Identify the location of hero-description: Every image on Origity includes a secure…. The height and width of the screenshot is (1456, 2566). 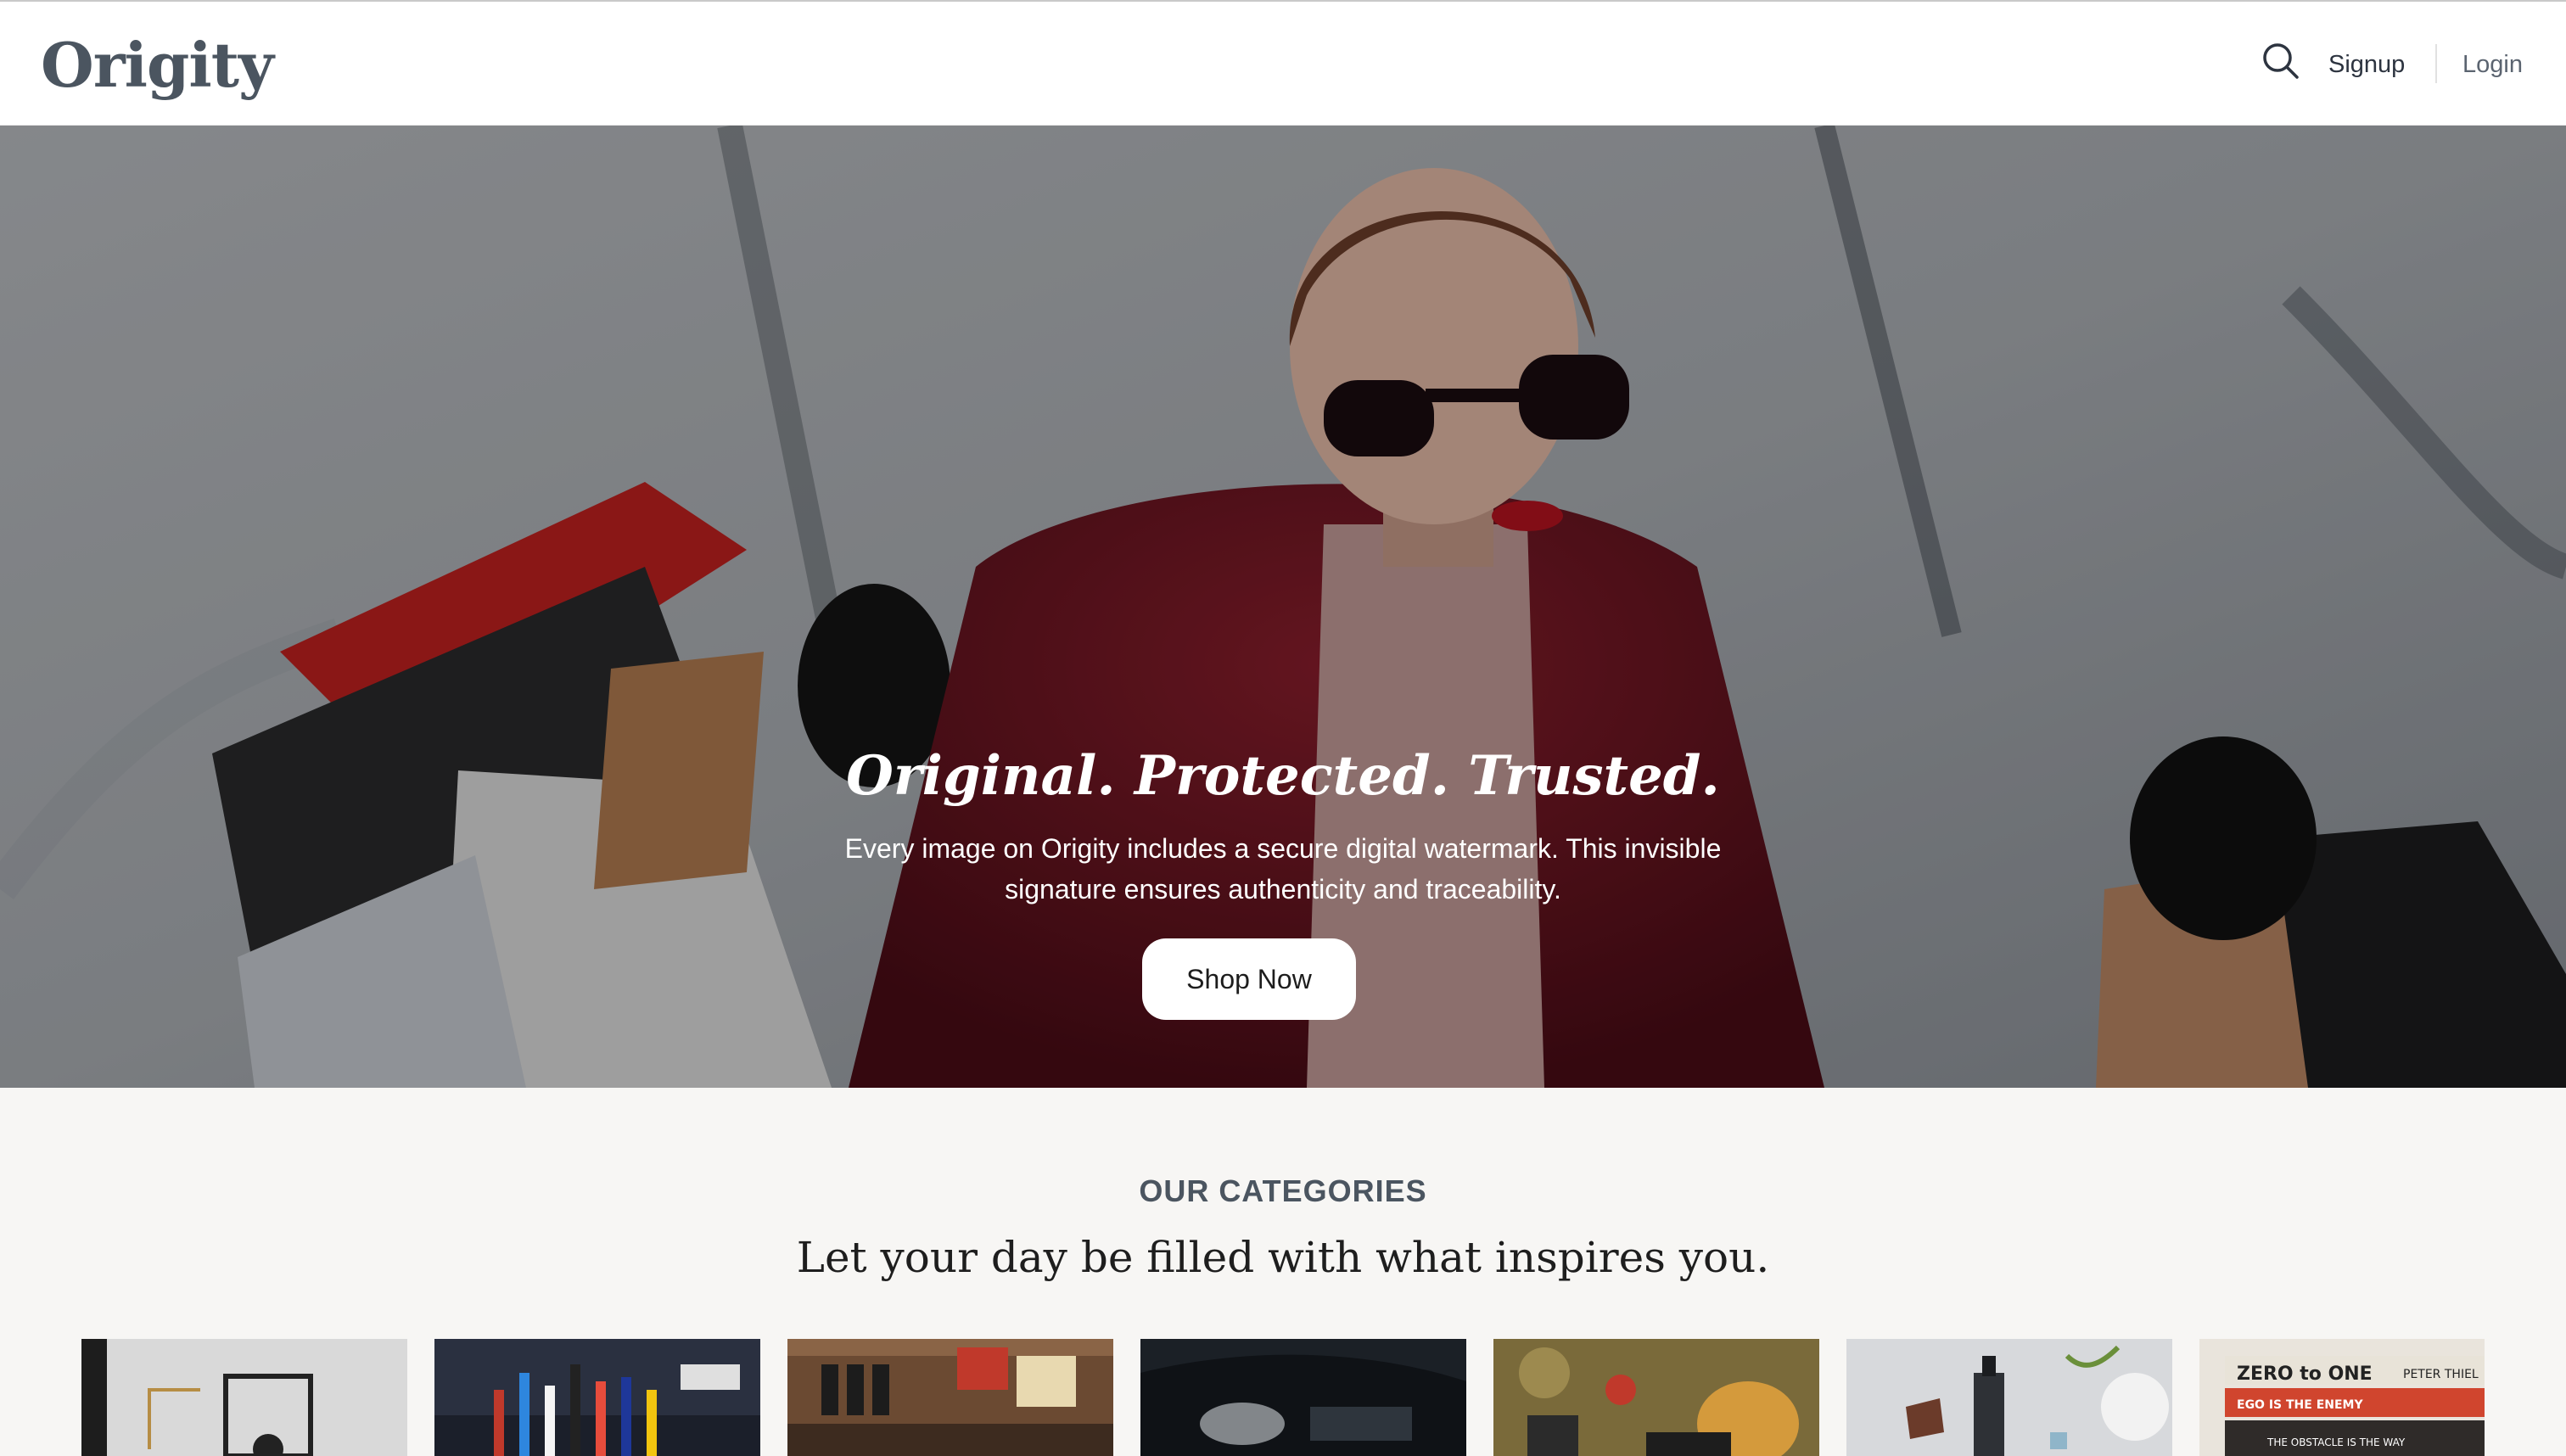
(1283, 869).